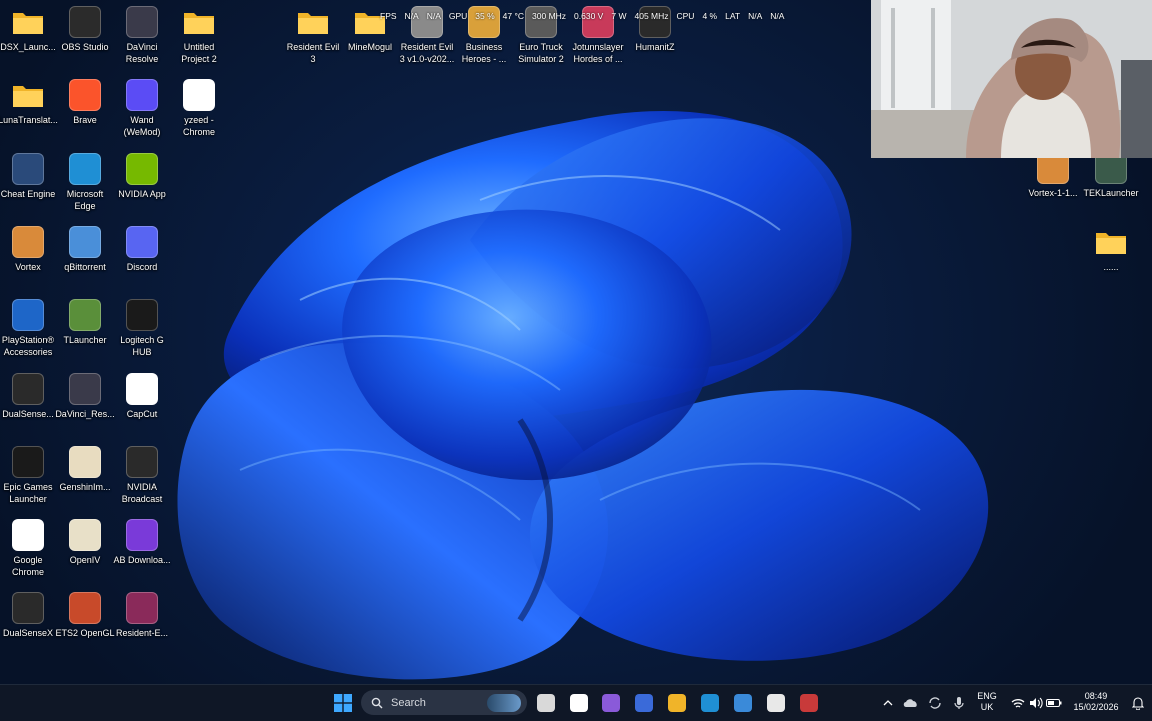 The image size is (1152, 721). Describe the element at coordinates (142, 413) in the screenshot. I see `desktop-icon-label: CapCut` at that location.